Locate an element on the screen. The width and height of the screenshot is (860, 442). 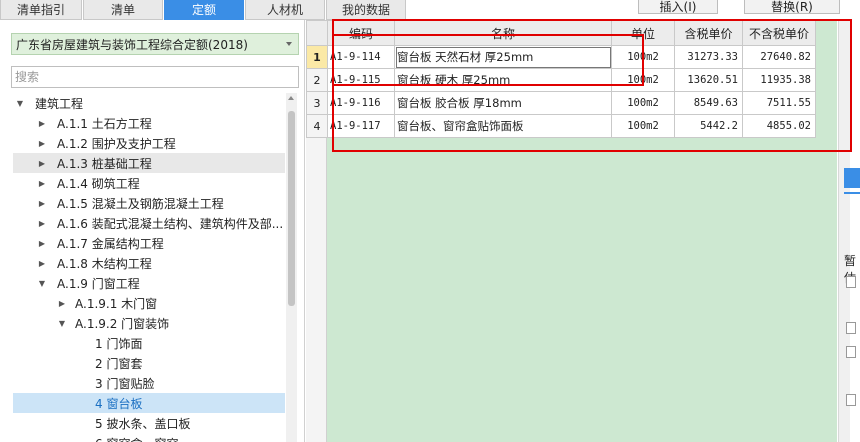
tree-node-label: A.1.5 混凝土及钢筋混凝土工程 is located at coordinates (140, 203).